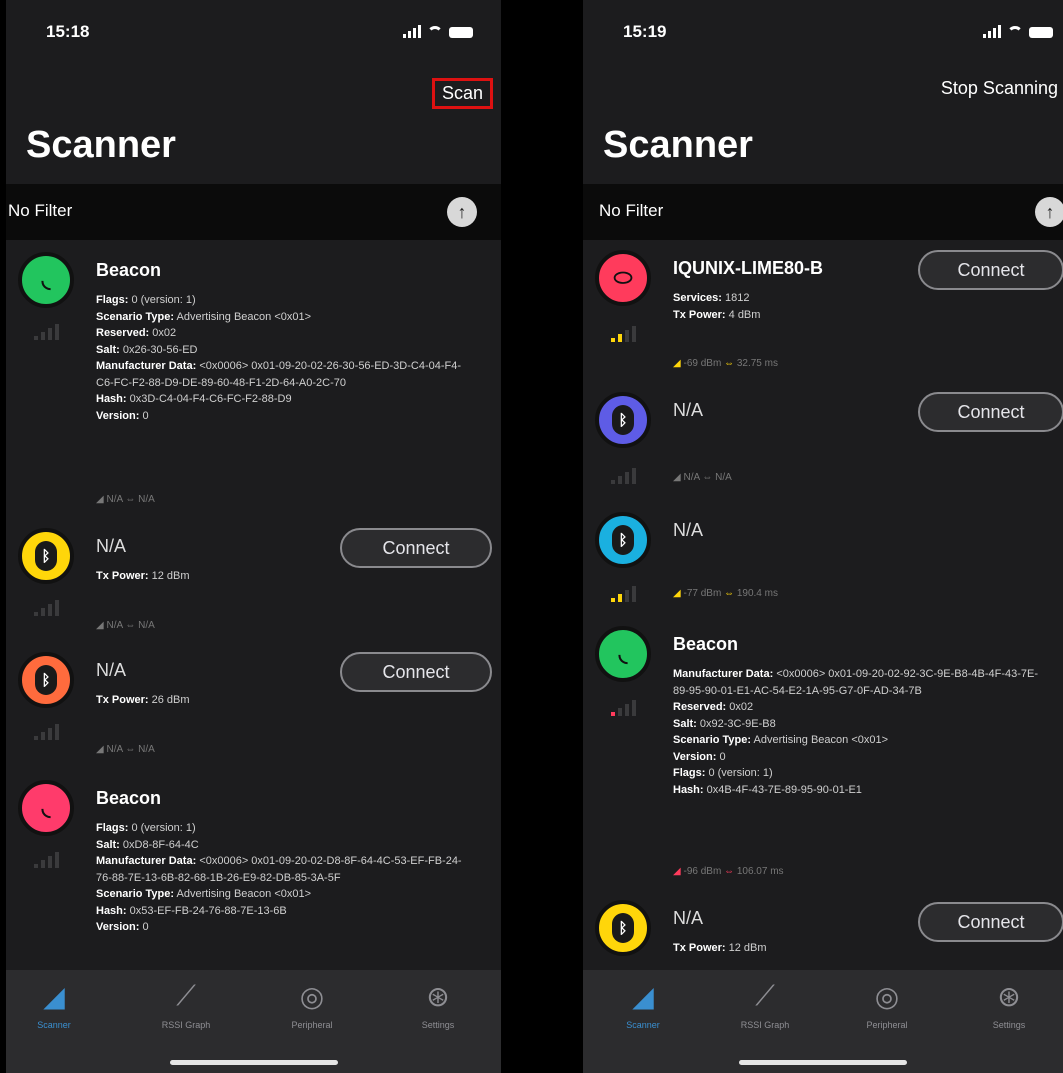 The image size is (1063, 1073). What do you see at coordinates (143, 700) in the screenshot?
I see `device-details: Tx Power: 26 dBm` at bounding box center [143, 700].